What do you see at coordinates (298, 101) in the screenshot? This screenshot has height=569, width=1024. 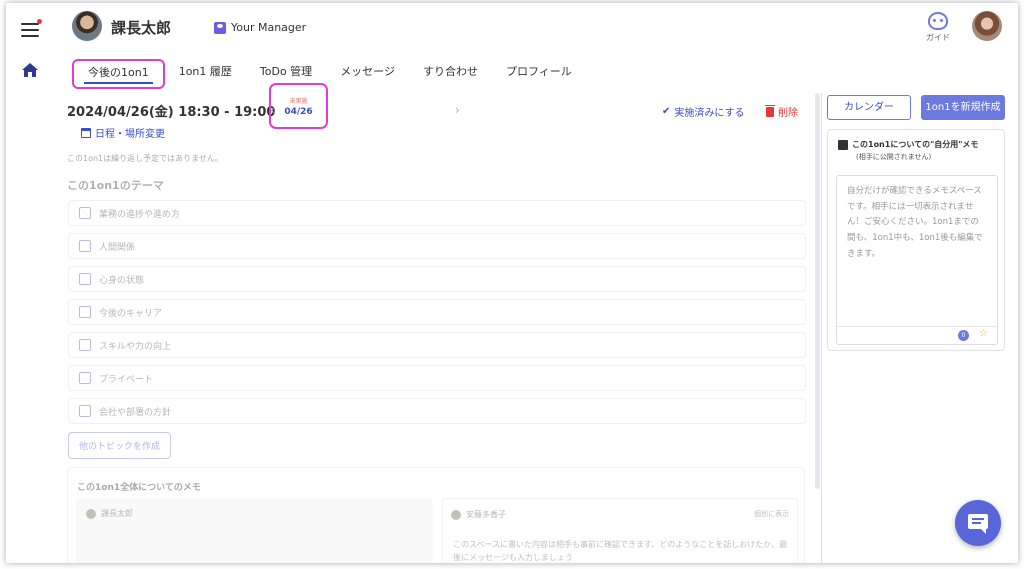 I see `meeting-status: 未実施` at bounding box center [298, 101].